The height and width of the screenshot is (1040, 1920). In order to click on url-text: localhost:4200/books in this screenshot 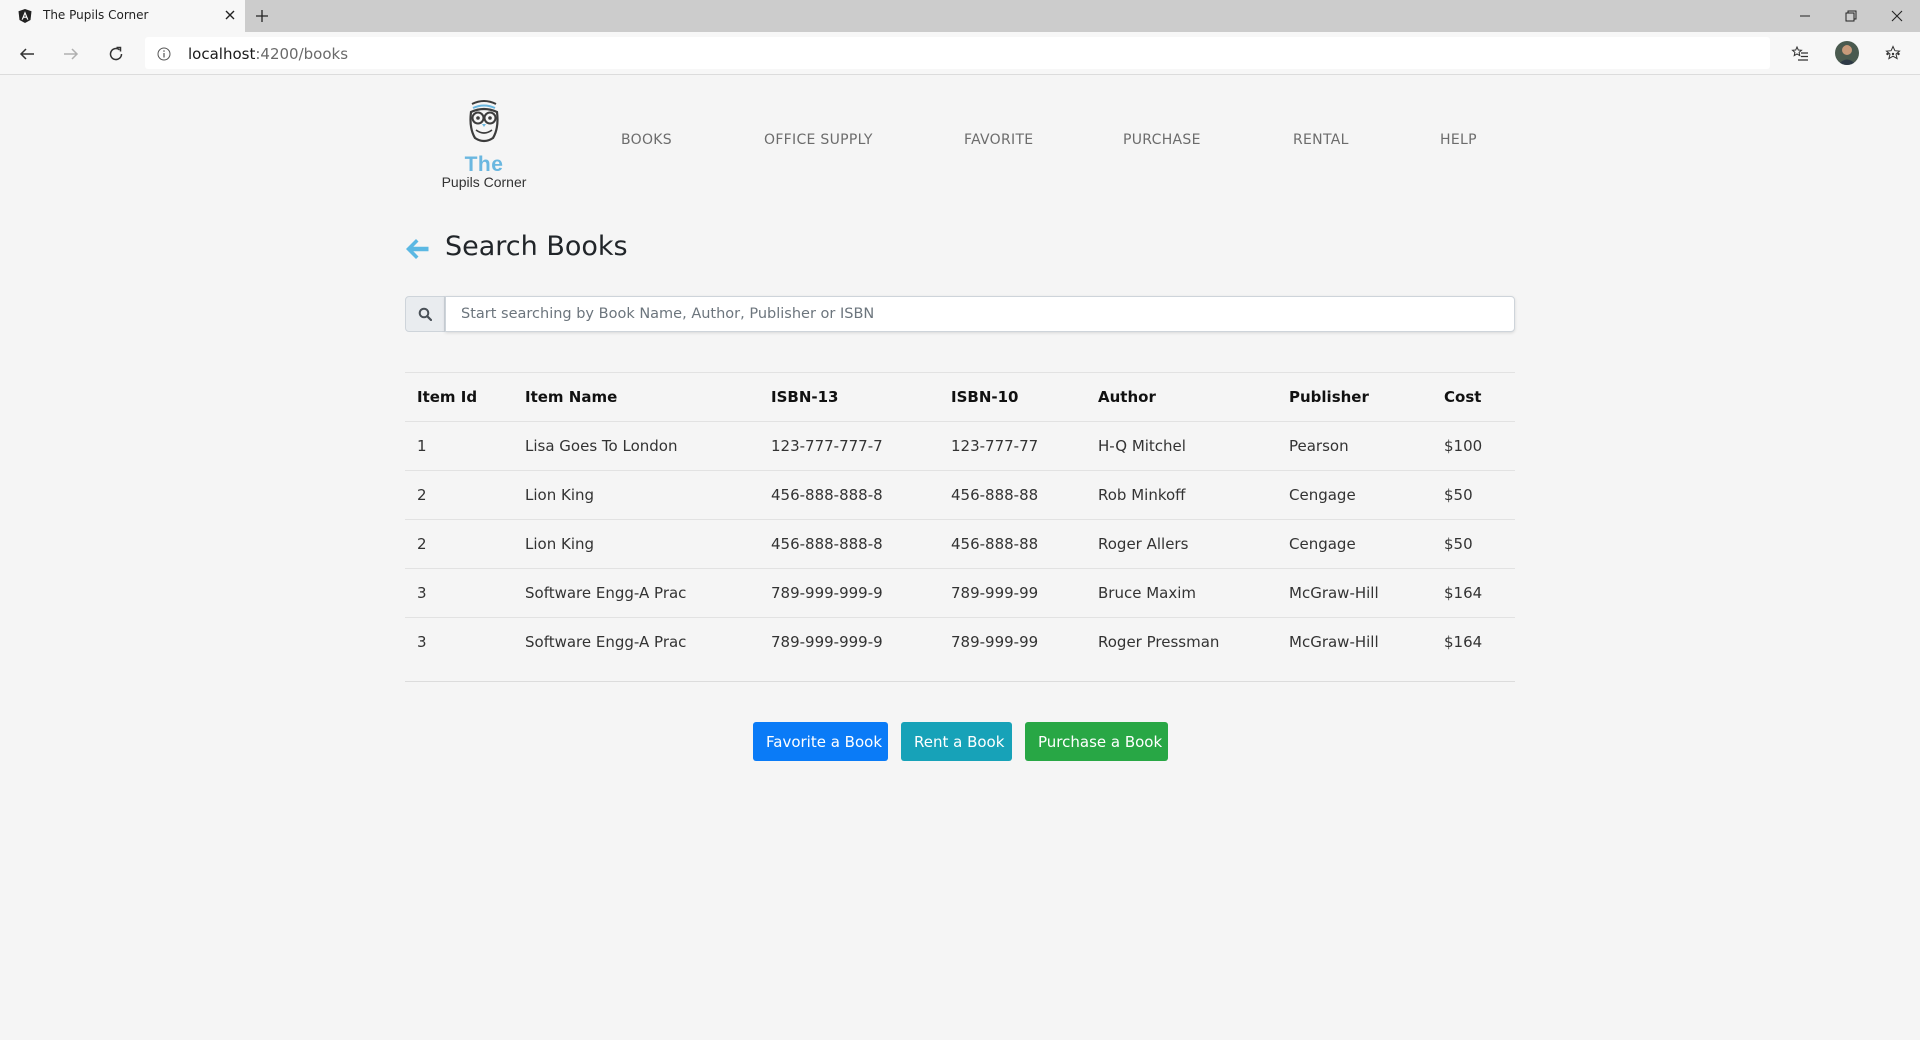, I will do `click(268, 54)`.